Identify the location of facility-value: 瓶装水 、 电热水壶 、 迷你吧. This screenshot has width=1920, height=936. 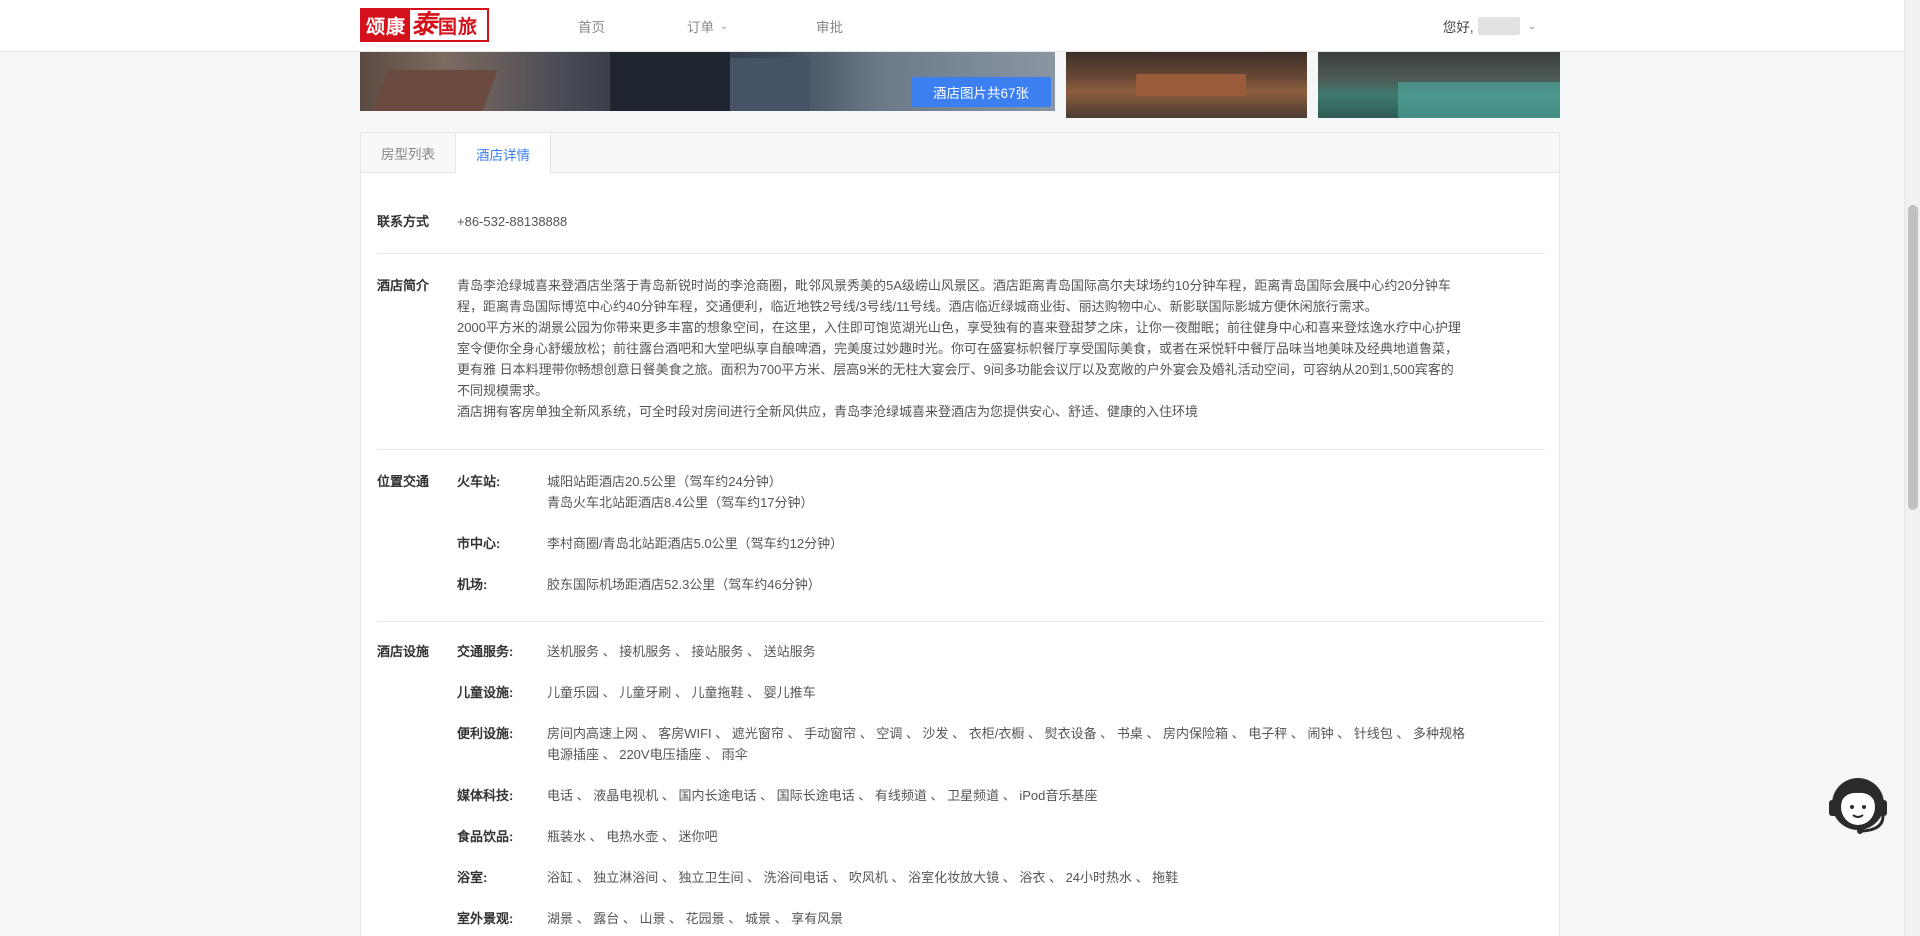
(1046, 836).